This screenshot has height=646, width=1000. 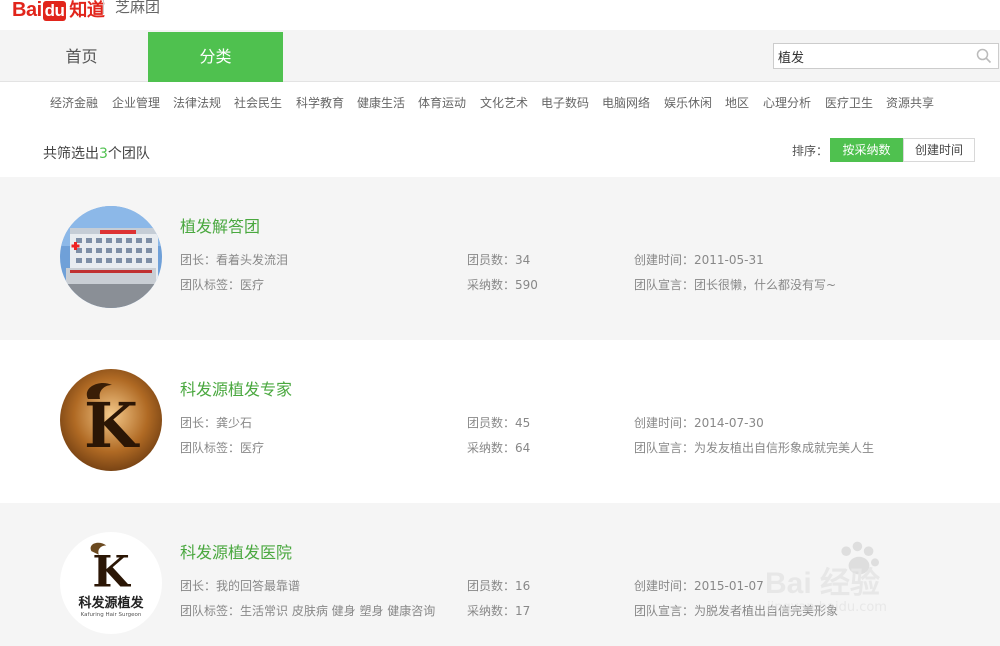 What do you see at coordinates (500, 56) in the screenshot?
I see `main-nav: 首页 分类` at bounding box center [500, 56].